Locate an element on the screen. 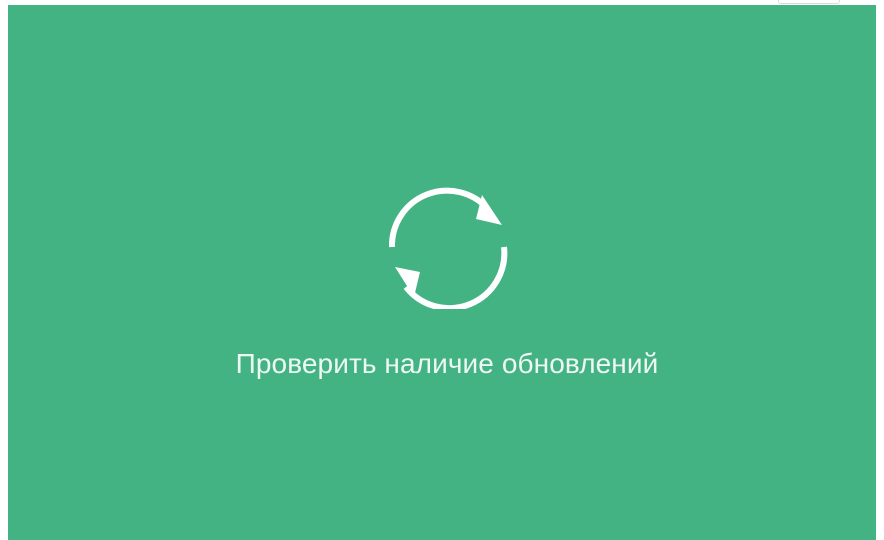  corner-tab is located at coordinates (809, 2).